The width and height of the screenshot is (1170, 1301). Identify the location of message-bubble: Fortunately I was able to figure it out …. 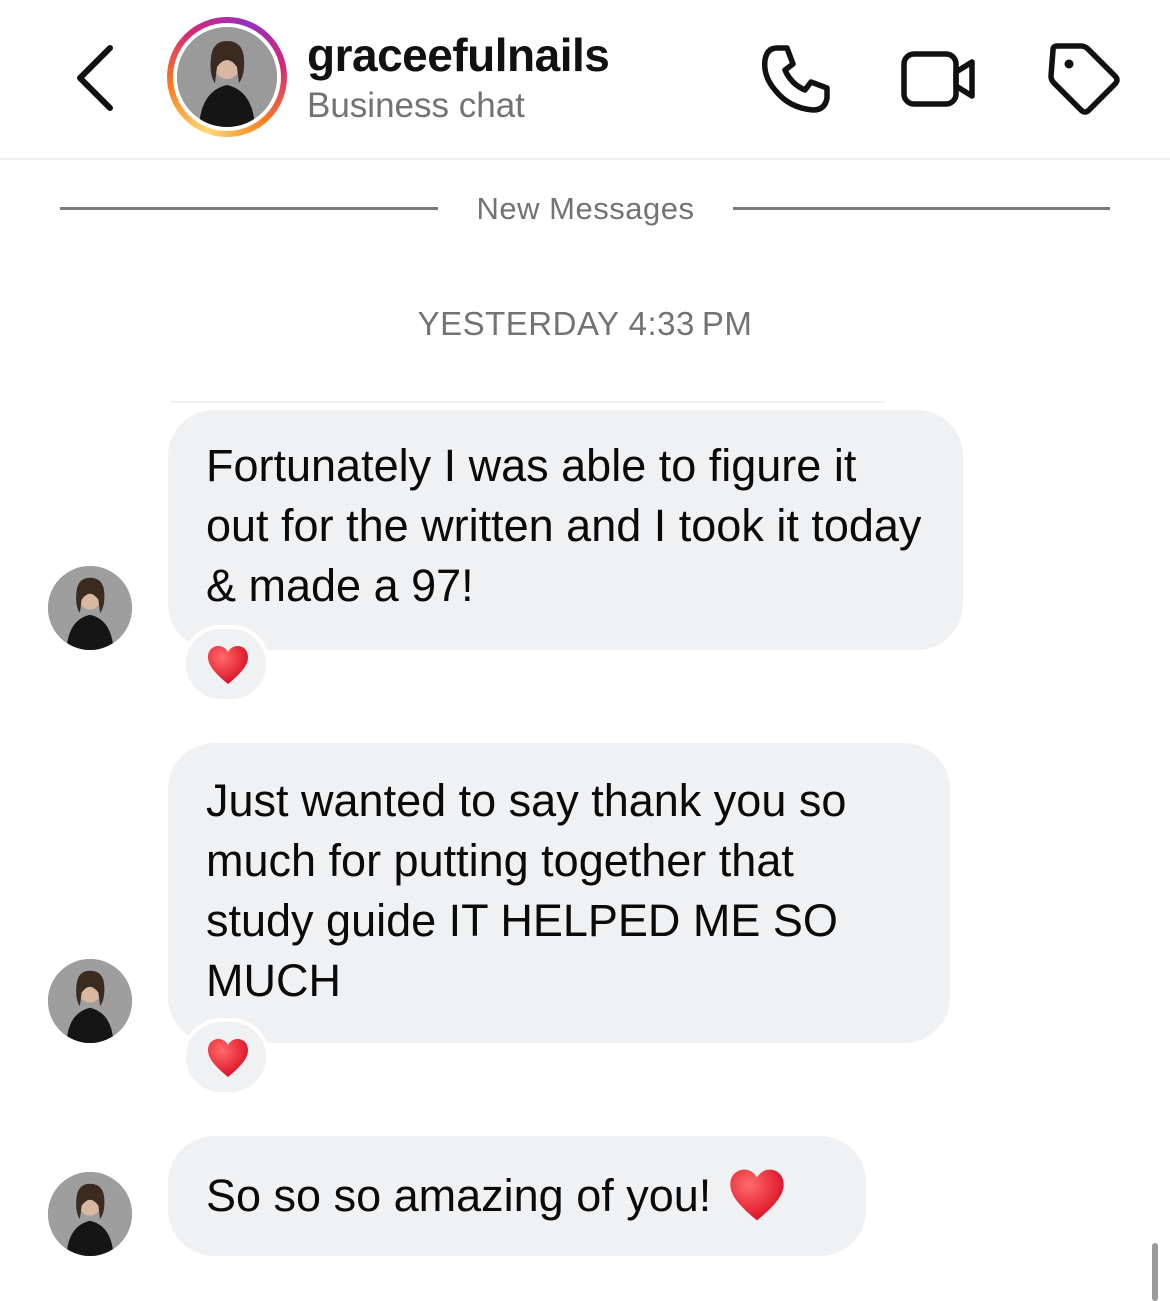
(565, 530).